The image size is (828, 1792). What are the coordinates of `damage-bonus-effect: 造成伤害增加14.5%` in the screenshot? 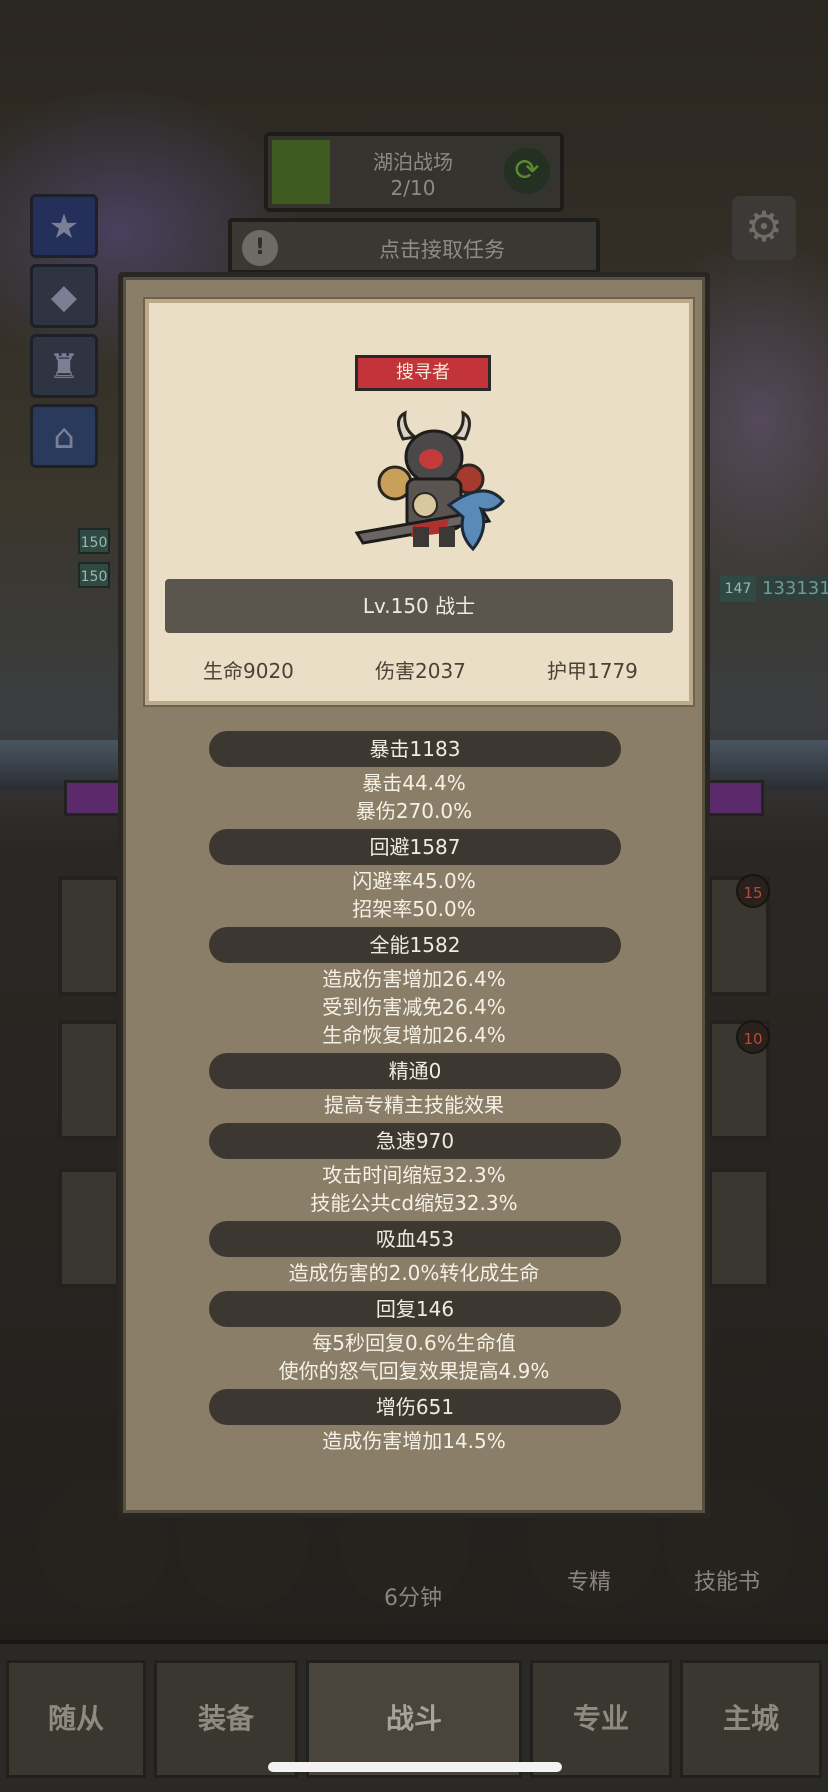 It's located at (414, 1441).